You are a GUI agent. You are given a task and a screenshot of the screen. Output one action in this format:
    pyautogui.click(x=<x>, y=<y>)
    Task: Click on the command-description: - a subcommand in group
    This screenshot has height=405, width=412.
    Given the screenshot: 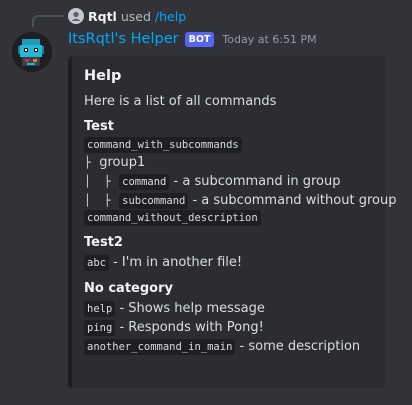 What is the action you would take?
    pyautogui.click(x=257, y=181)
    